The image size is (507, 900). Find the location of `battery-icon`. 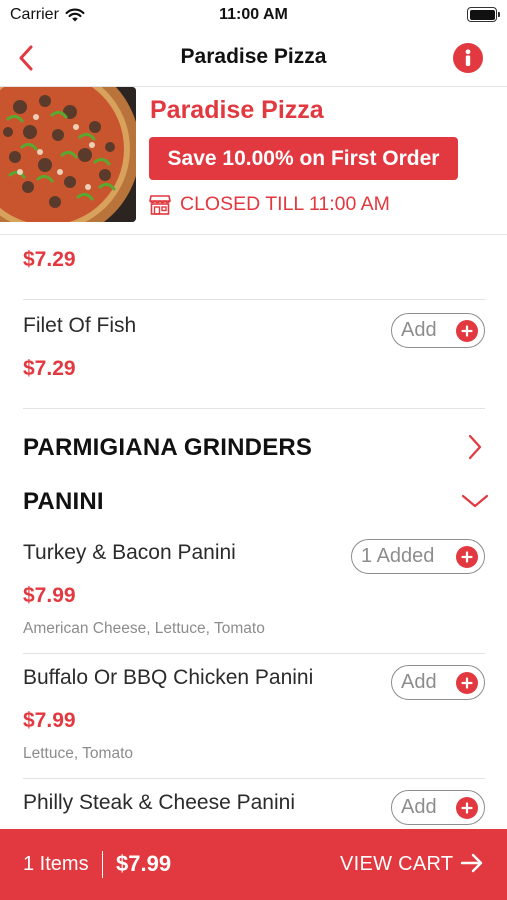

battery-icon is located at coordinates (483, 14).